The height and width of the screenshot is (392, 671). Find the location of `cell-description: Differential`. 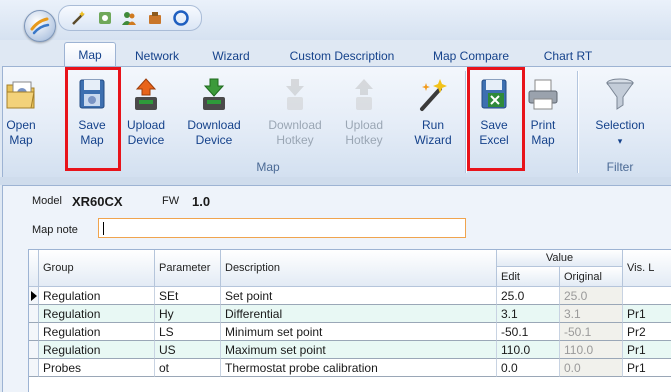

cell-description: Differential is located at coordinates (359, 314).